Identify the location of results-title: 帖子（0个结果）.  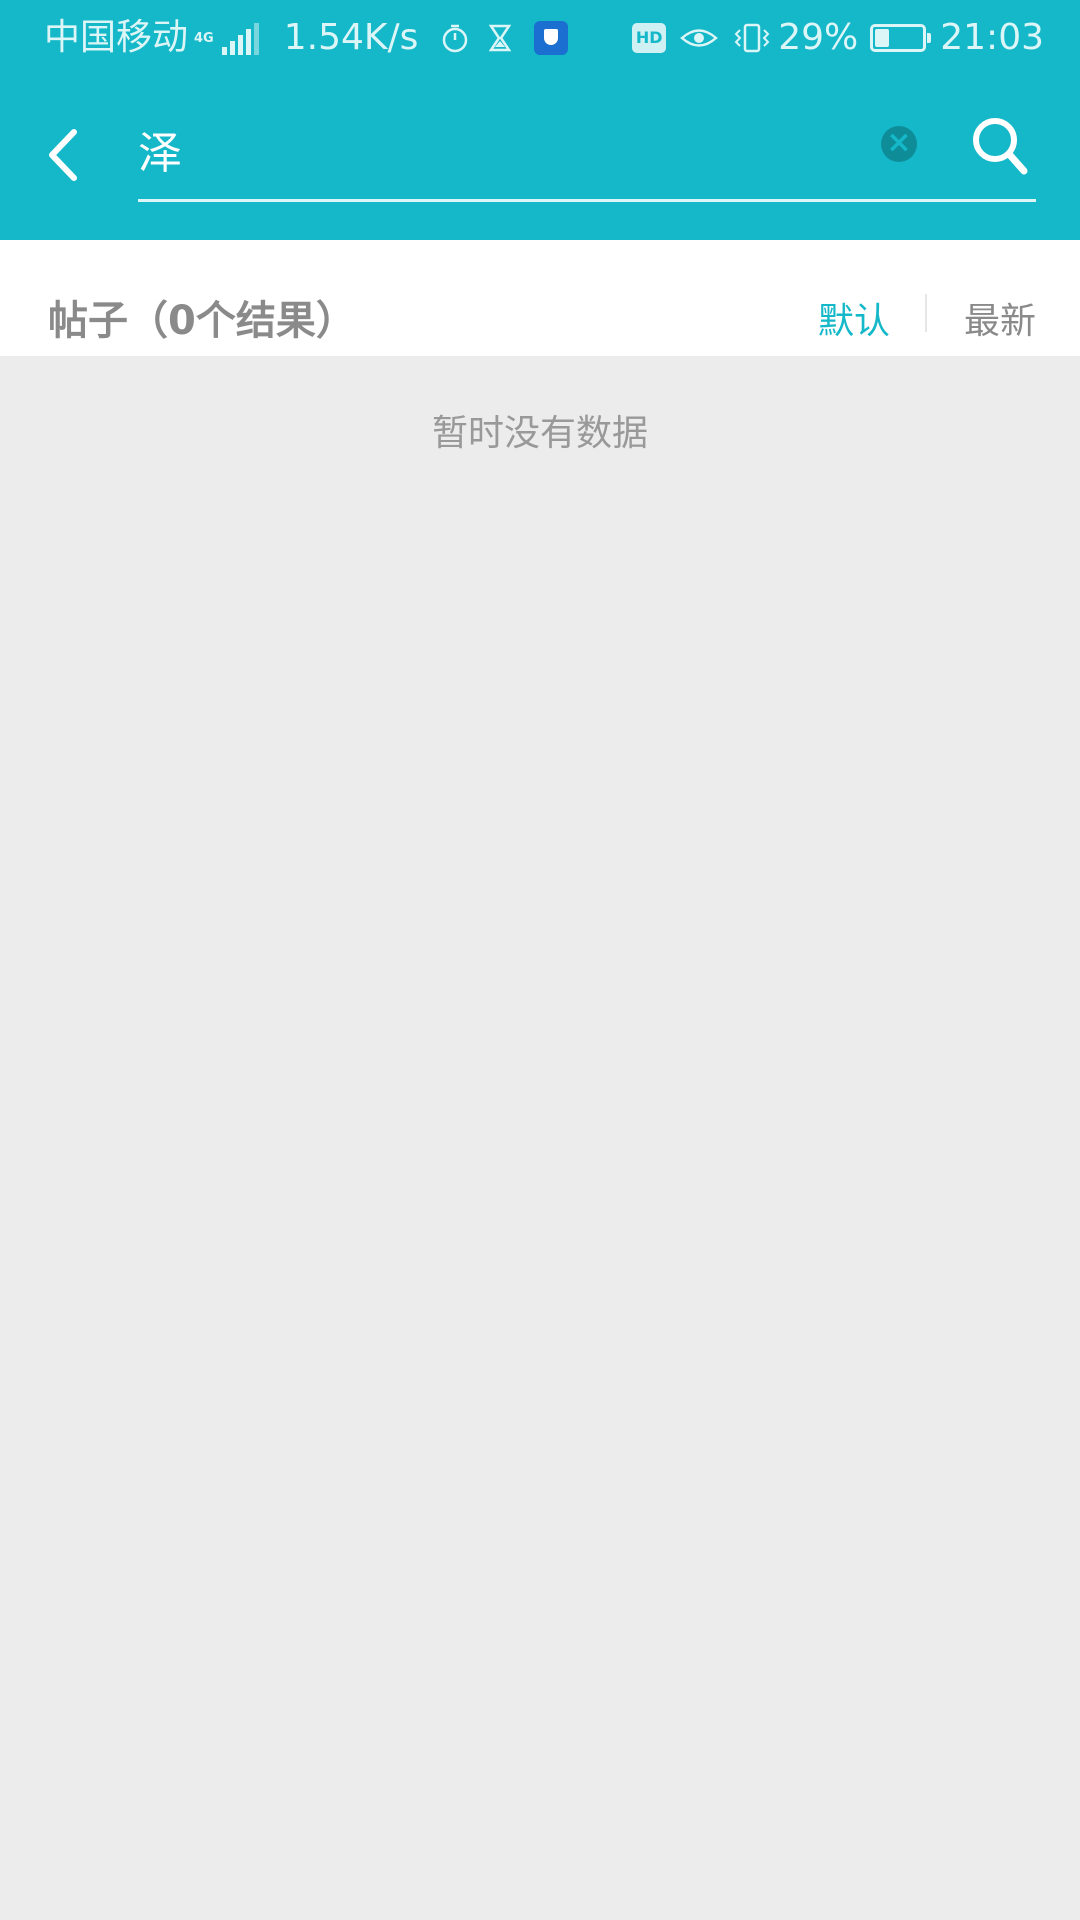
(202, 321).